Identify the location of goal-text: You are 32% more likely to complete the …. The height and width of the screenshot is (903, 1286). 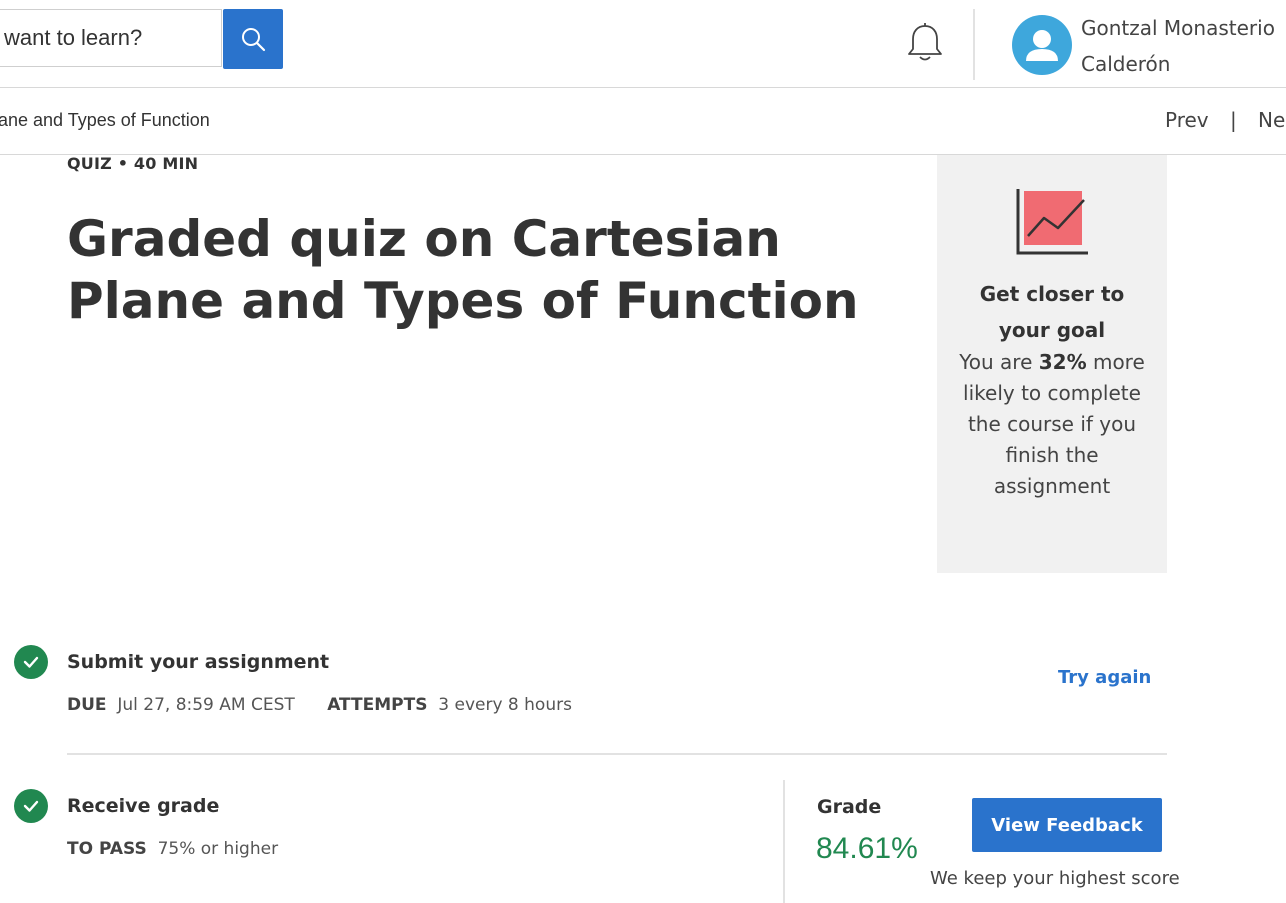
(1052, 424).